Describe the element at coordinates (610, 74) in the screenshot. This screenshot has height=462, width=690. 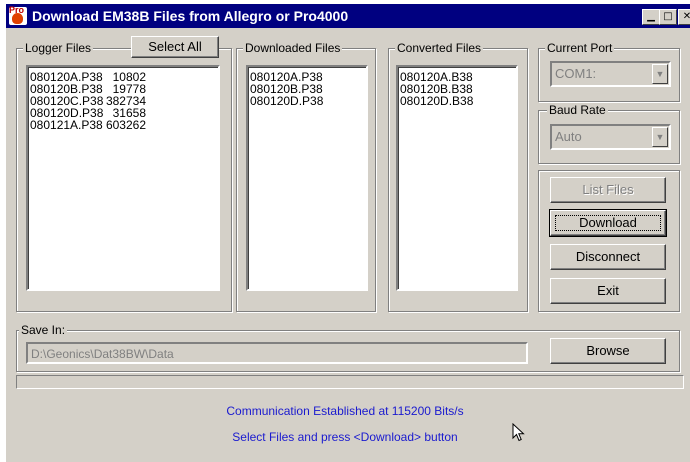
I see `current-port-select: COM1: ▼` at that location.